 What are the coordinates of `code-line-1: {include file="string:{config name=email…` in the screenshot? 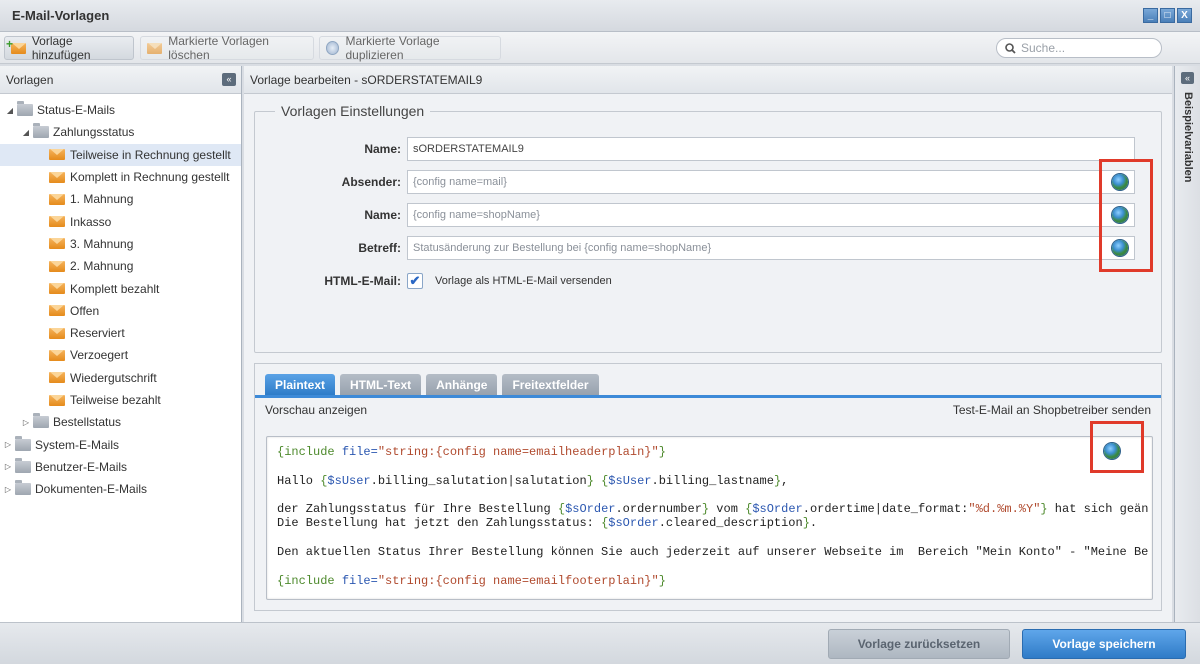 It's located at (471, 452).